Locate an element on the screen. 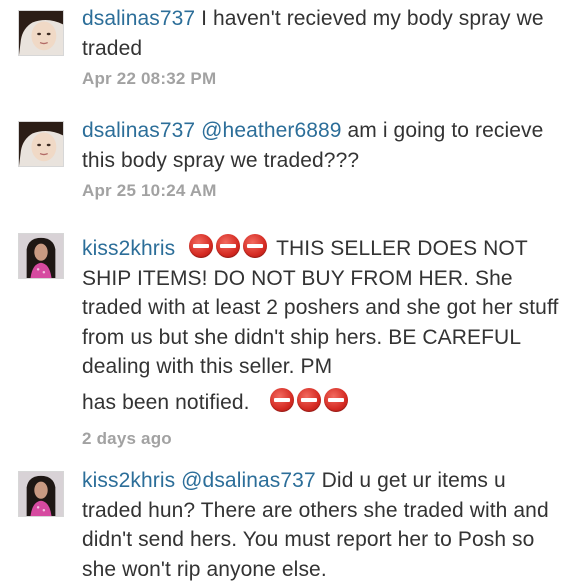 Image resolution: width=580 pixels, height=584 pixels. comment-mention: @heather6889 is located at coordinates (271, 130).